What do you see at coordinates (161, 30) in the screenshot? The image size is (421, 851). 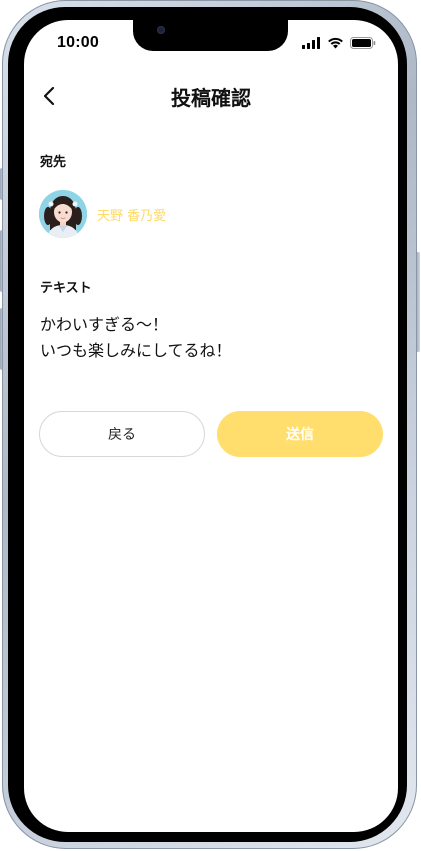 I see `front-camera-icon` at bounding box center [161, 30].